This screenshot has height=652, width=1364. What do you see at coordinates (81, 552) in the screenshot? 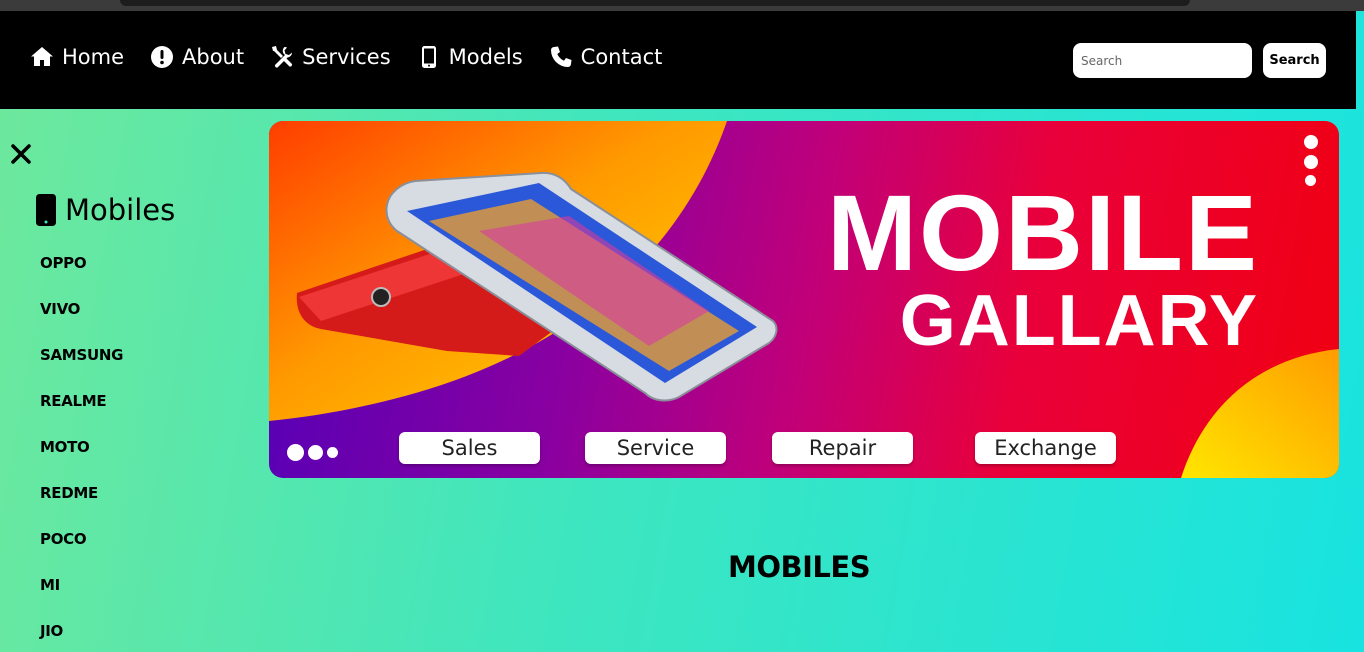
I see `brand-item-poco: POCO` at bounding box center [81, 552].